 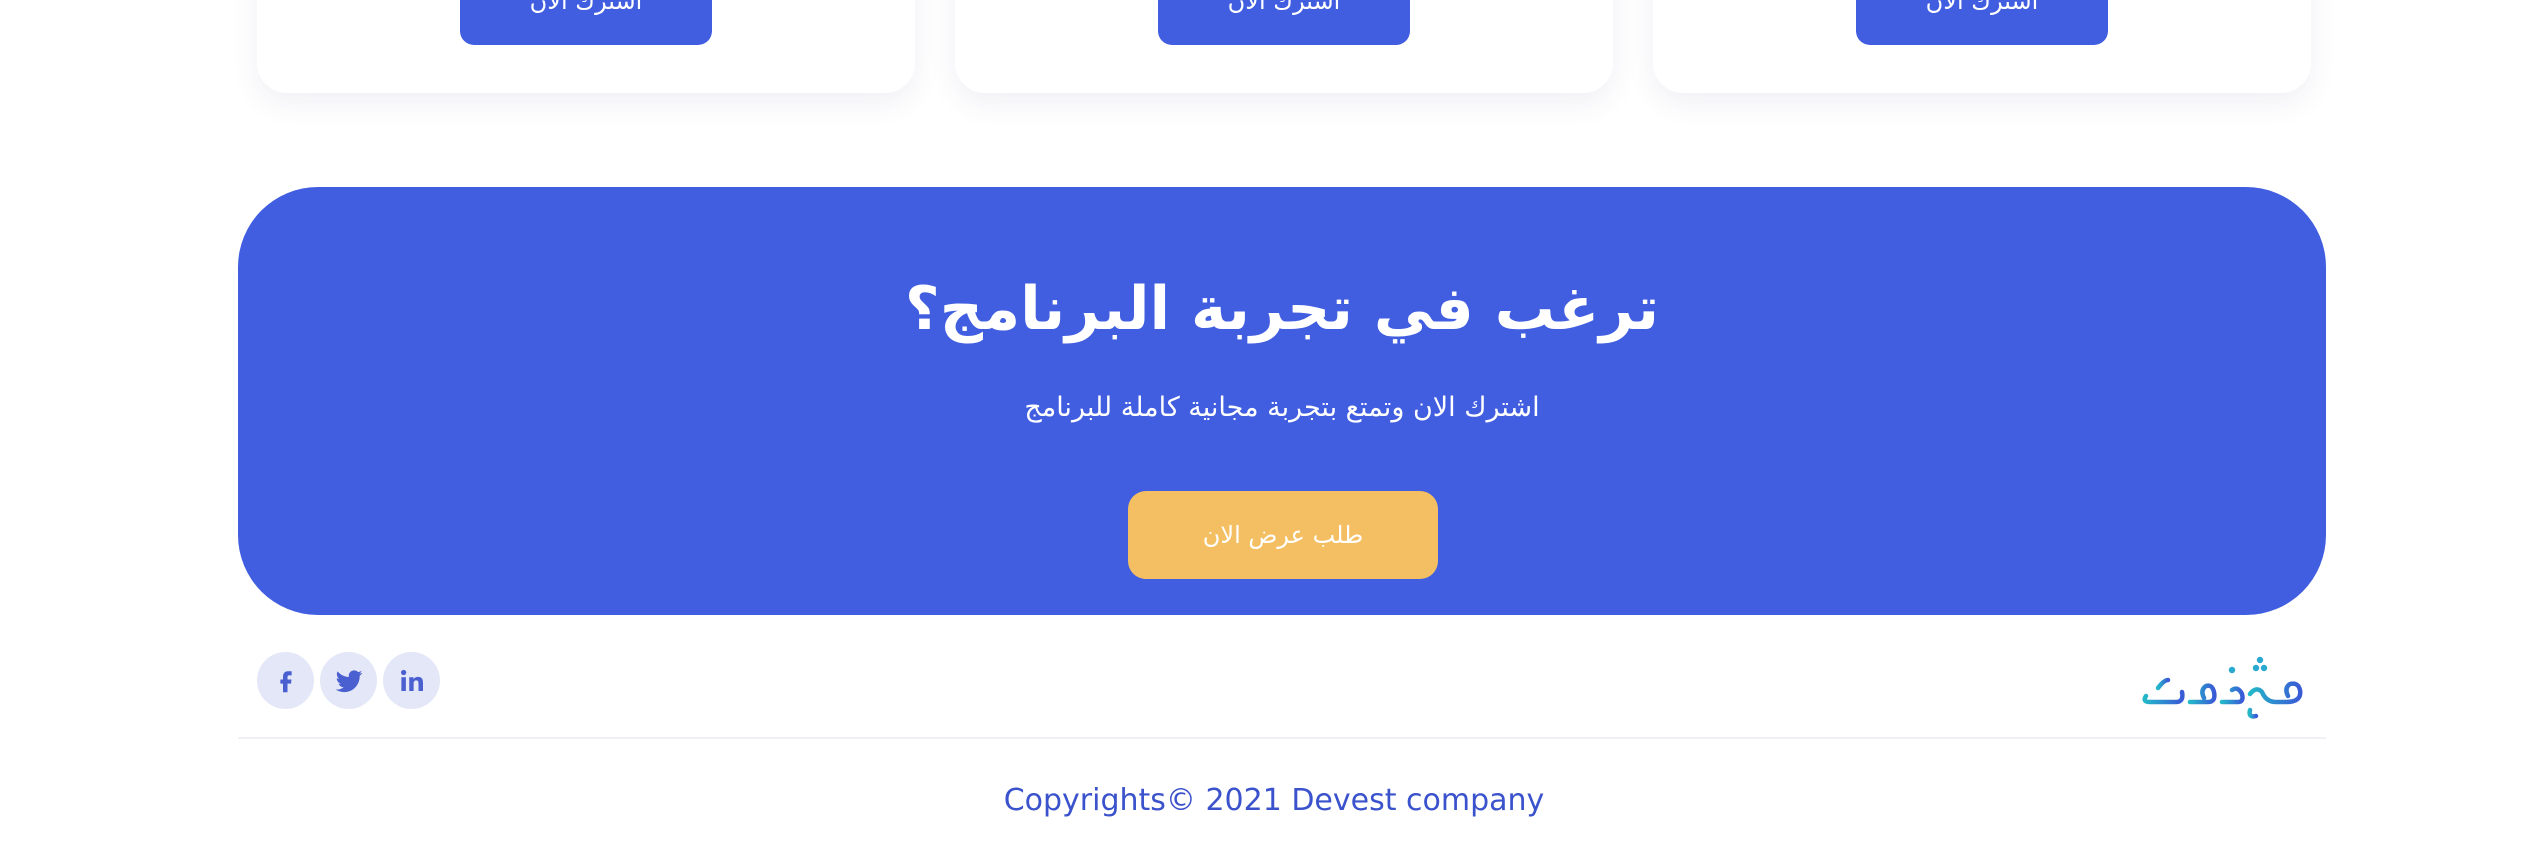 What do you see at coordinates (1274, 800) in the screenshot?
I see `copyright-text: Copyrights© 2021 Devest company` at bounding box center [1274, 800].